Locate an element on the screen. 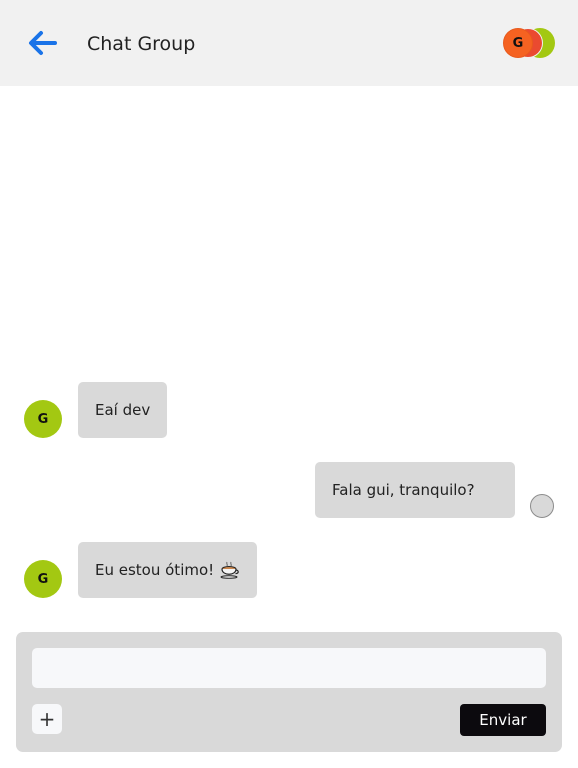  chat-header: Chat Group G is located at coordinates (289, 43).